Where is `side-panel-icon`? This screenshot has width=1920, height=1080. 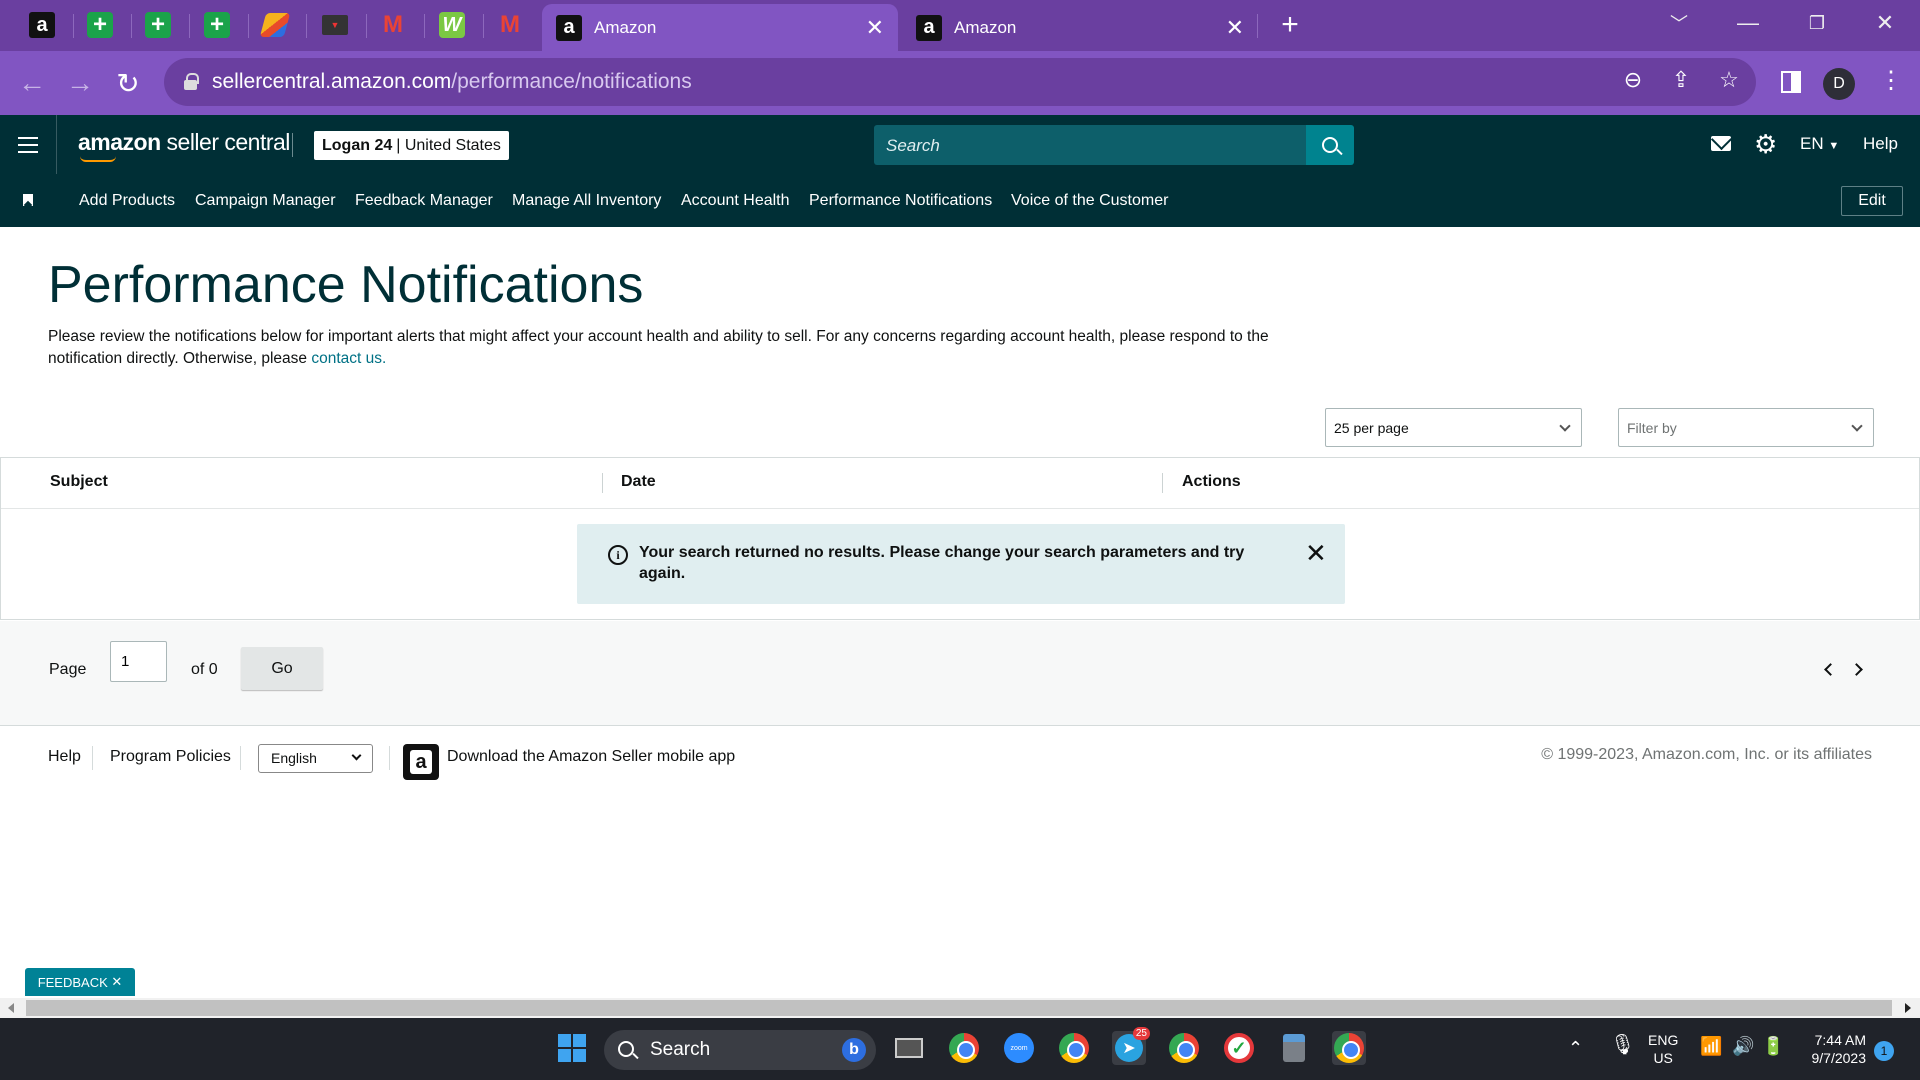
side-panel-icon is located at coordinates (1791, 82).